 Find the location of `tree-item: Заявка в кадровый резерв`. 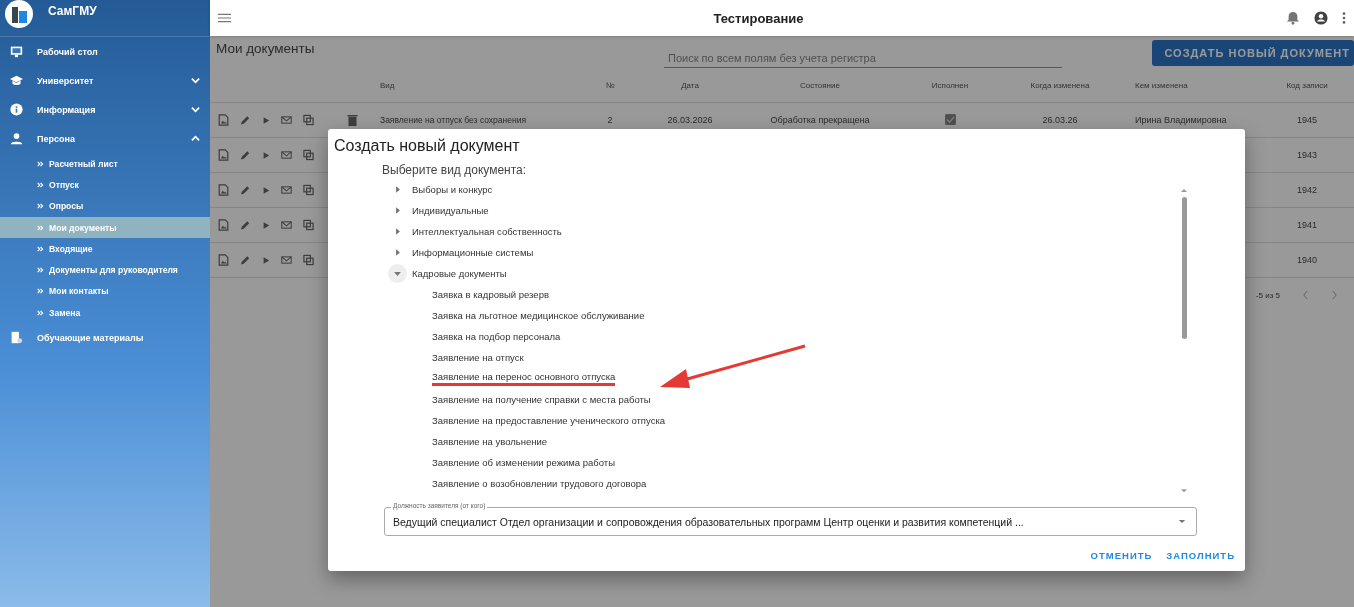

tree-item: Заявка в кадровый резерв is located at coordinates (490, 294).